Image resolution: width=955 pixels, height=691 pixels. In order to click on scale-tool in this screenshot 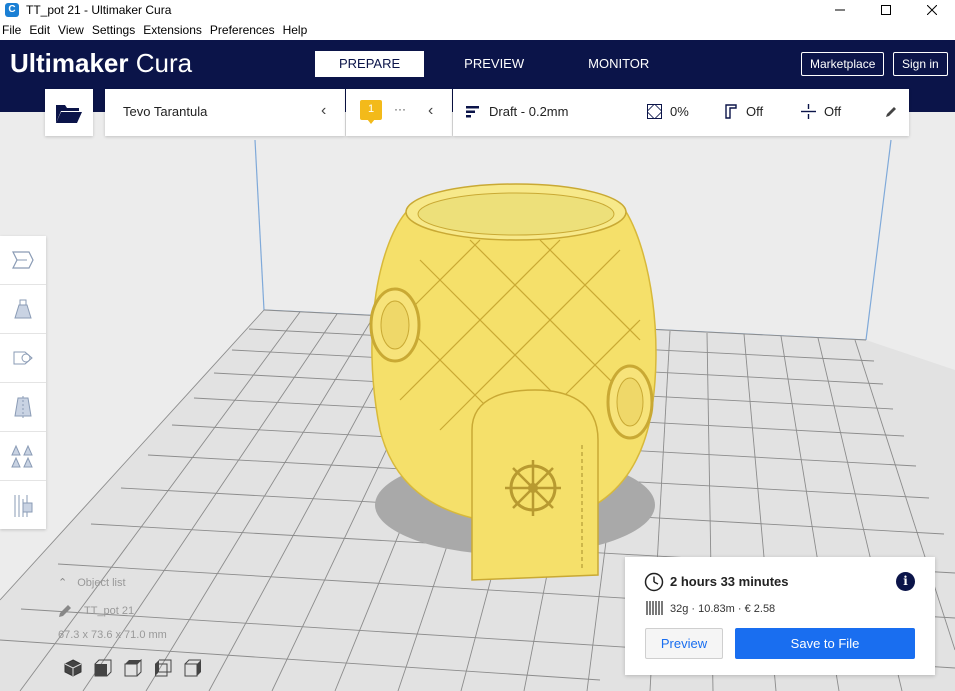, I will do `click(23, 309)`.